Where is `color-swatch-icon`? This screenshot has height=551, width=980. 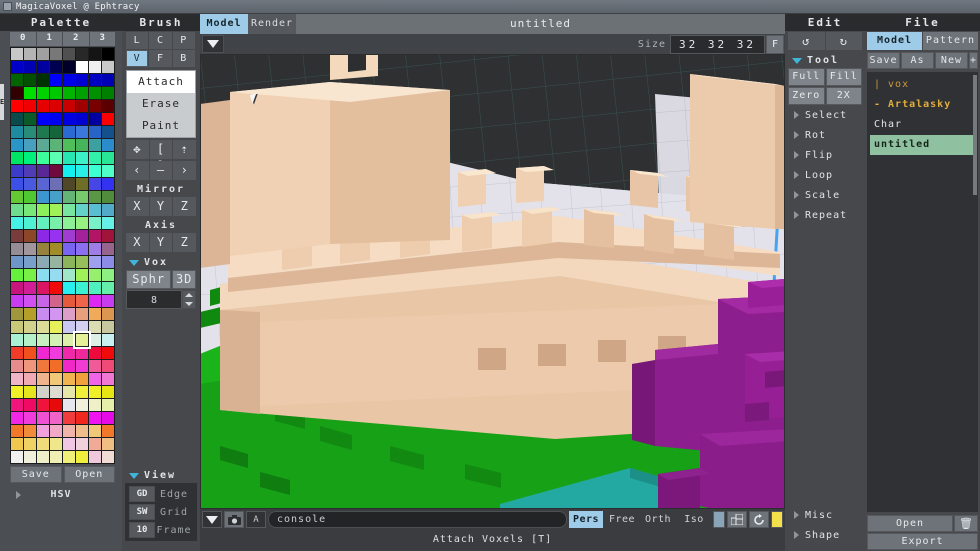 color-swatch-icon is located at coordinates (777, 519).